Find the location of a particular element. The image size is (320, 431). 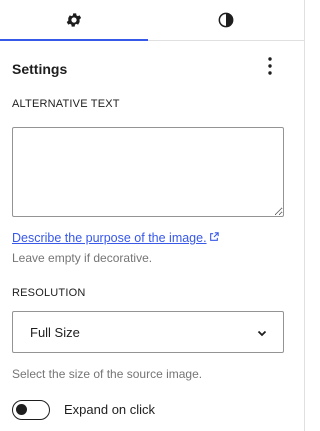

resolution-select: Full Size is located at coordinates (148, 332).